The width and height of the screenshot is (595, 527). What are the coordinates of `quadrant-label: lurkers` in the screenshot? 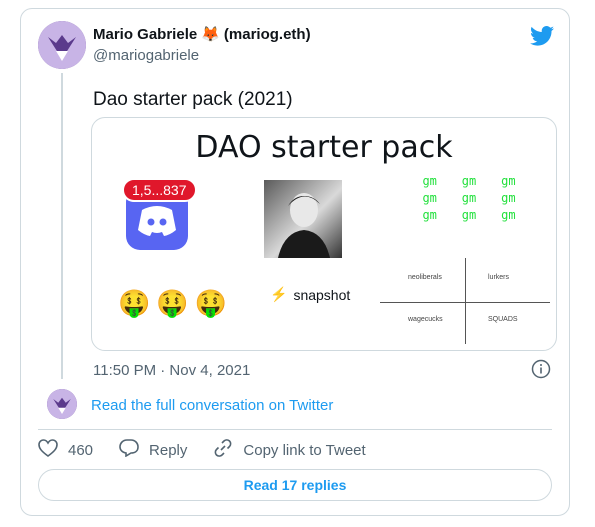 It's located at (499, 277).